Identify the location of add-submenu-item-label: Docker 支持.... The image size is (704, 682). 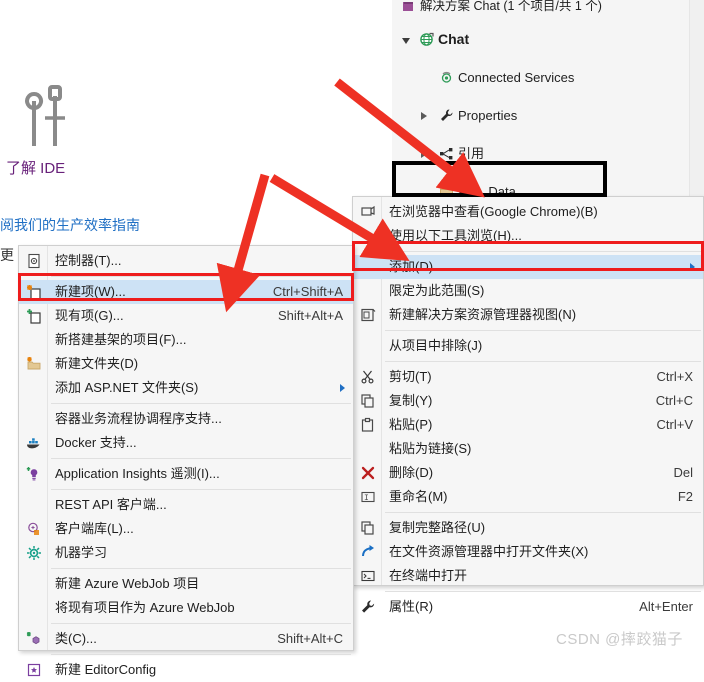
(96, 442).